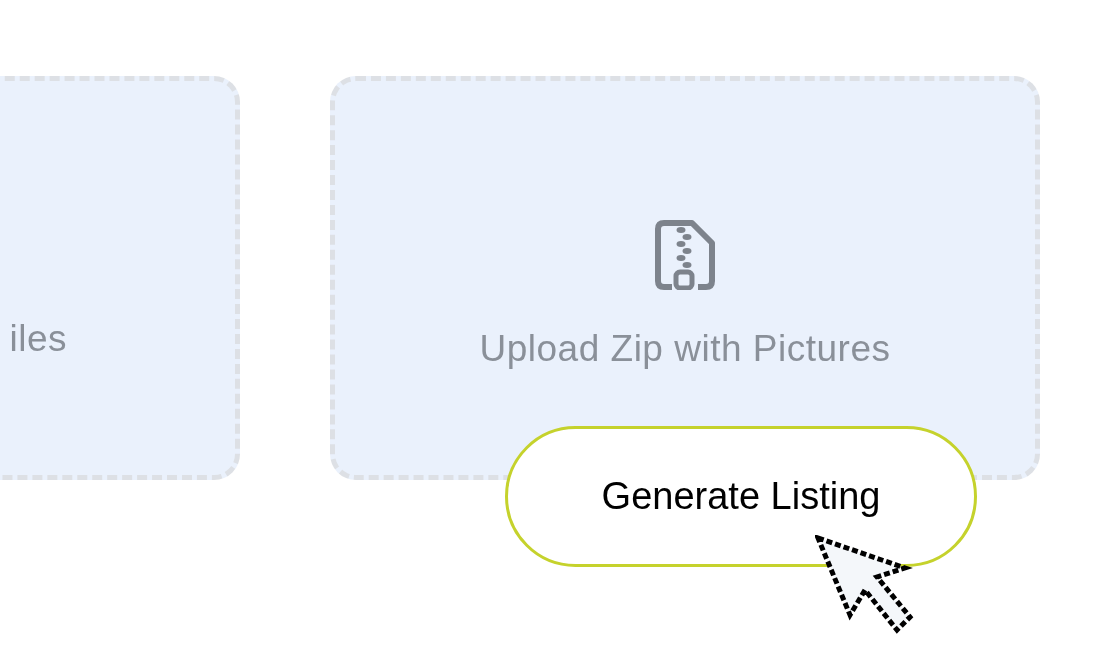 Image resolution: width=1106 pixels, height=653 pixels. Describe the element at coordinates (120, 278) in the screenshot. I see `upload-dropzone: iles` at that location.